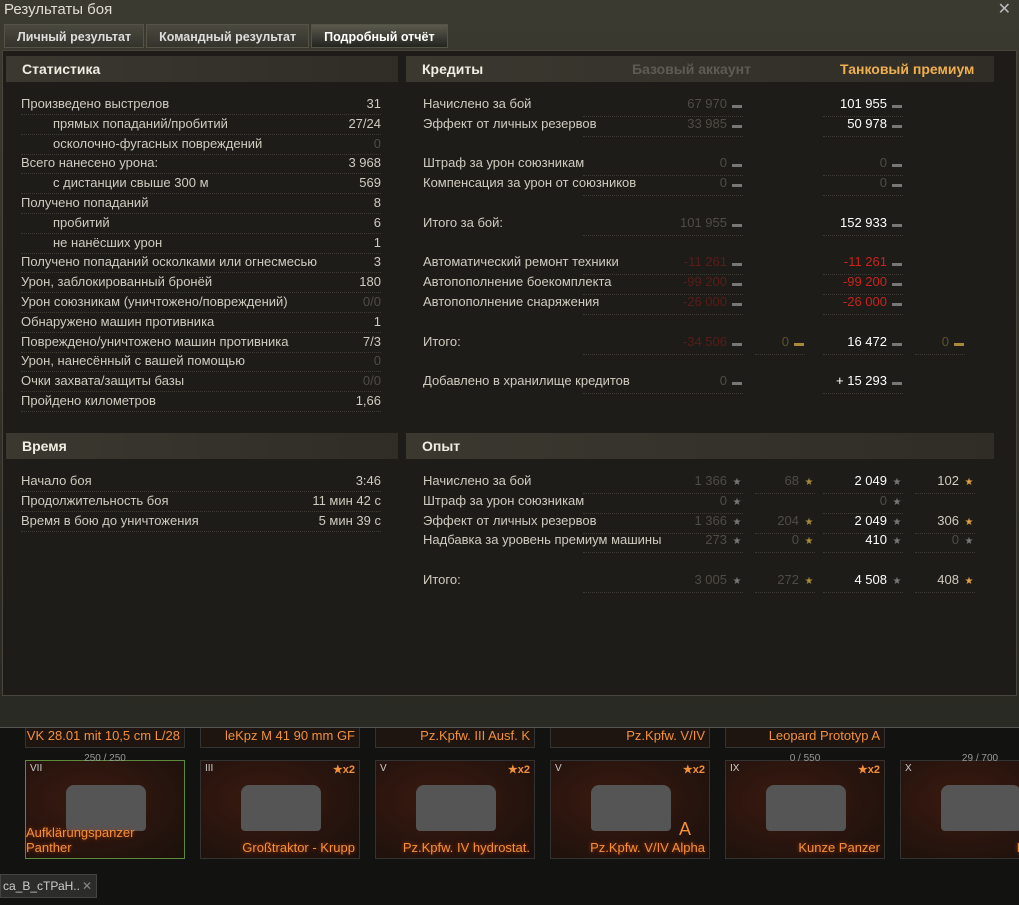  I want to click on stat-value: 3 968, so click(201, 164).